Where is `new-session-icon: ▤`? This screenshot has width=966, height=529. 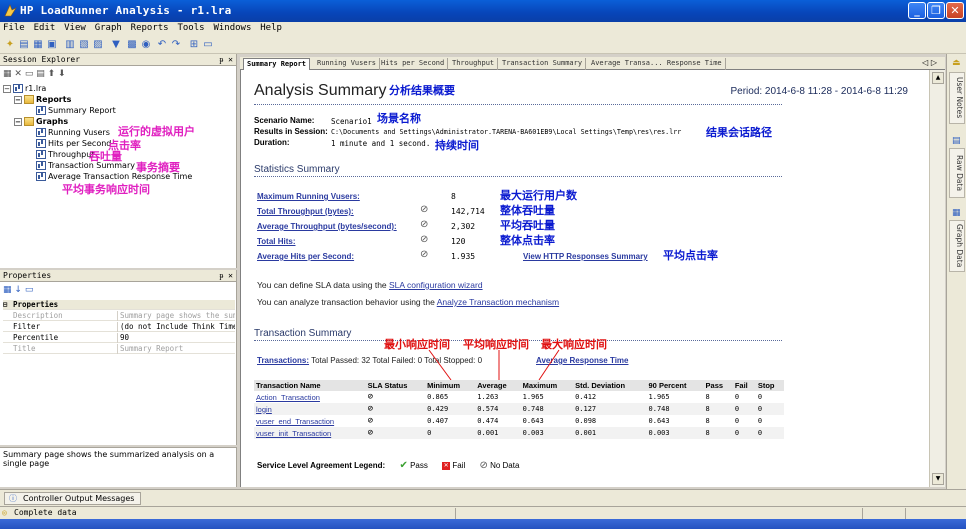
new-session-icon: ▤ is located at coordinates (24, 45).